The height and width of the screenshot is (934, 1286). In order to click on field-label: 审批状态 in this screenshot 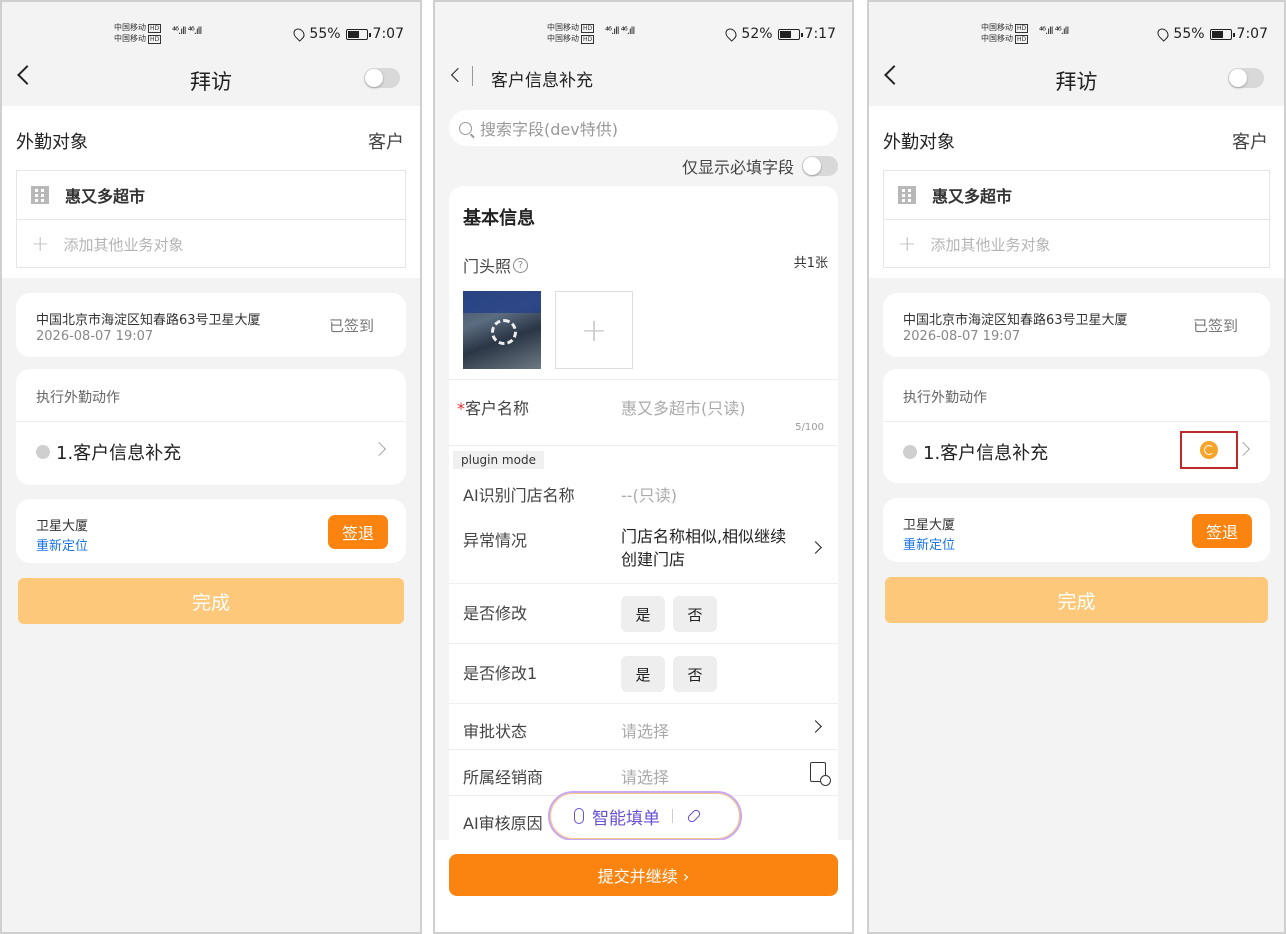, I will do `click(495, 731)`.